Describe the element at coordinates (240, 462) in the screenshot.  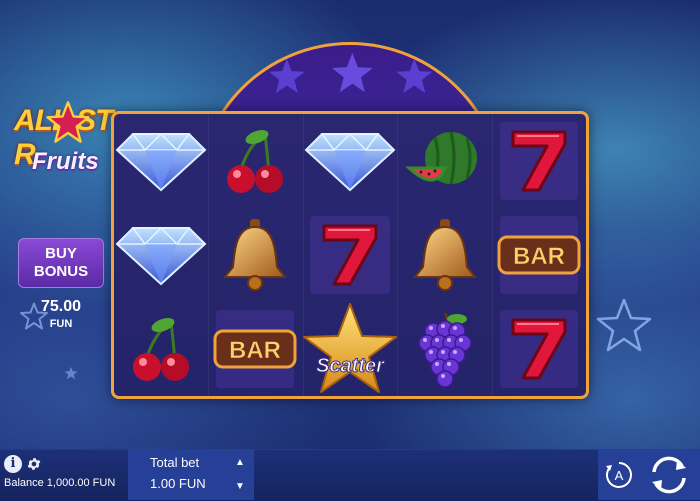
I see `bet-increase-arrow-icon: ▲` at that location.